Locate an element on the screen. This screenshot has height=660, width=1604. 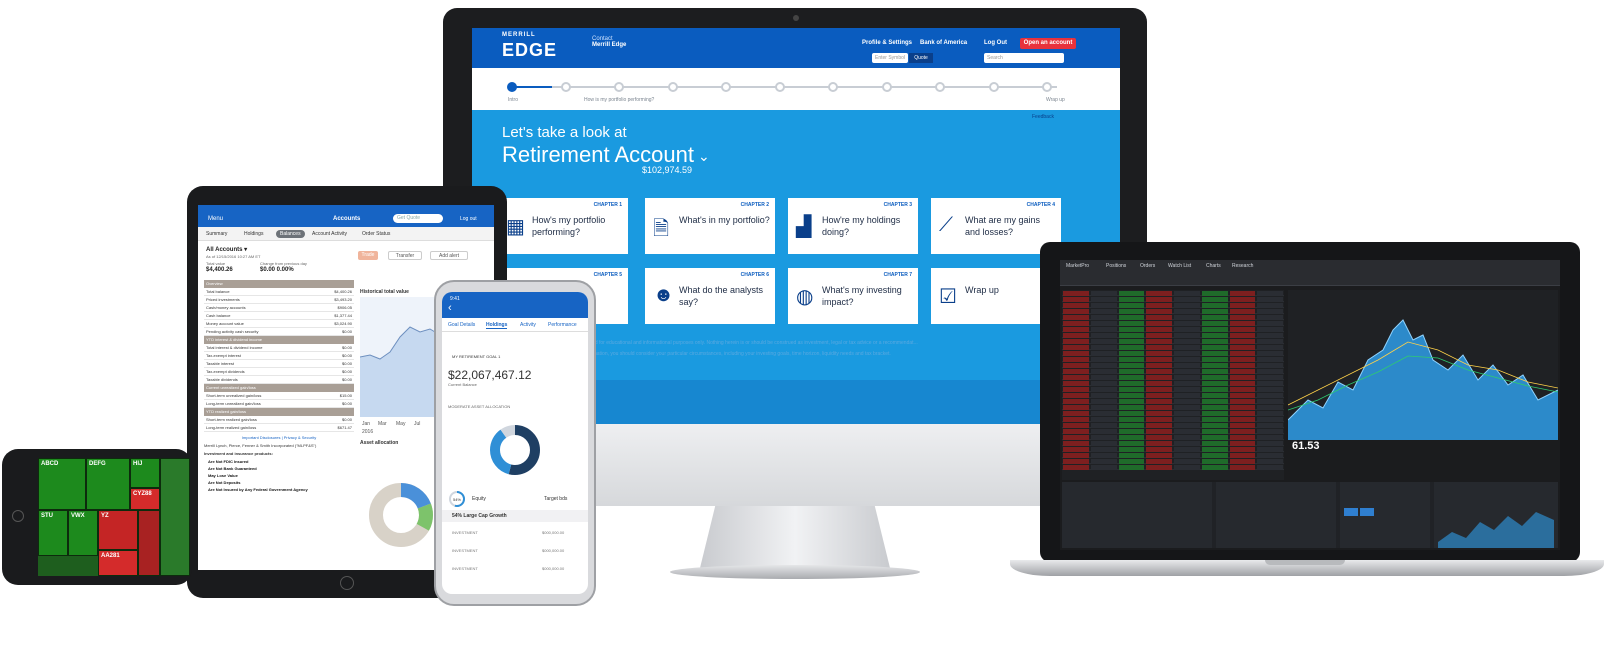
tab-balances: Balances is located at coordinates (290, 234).